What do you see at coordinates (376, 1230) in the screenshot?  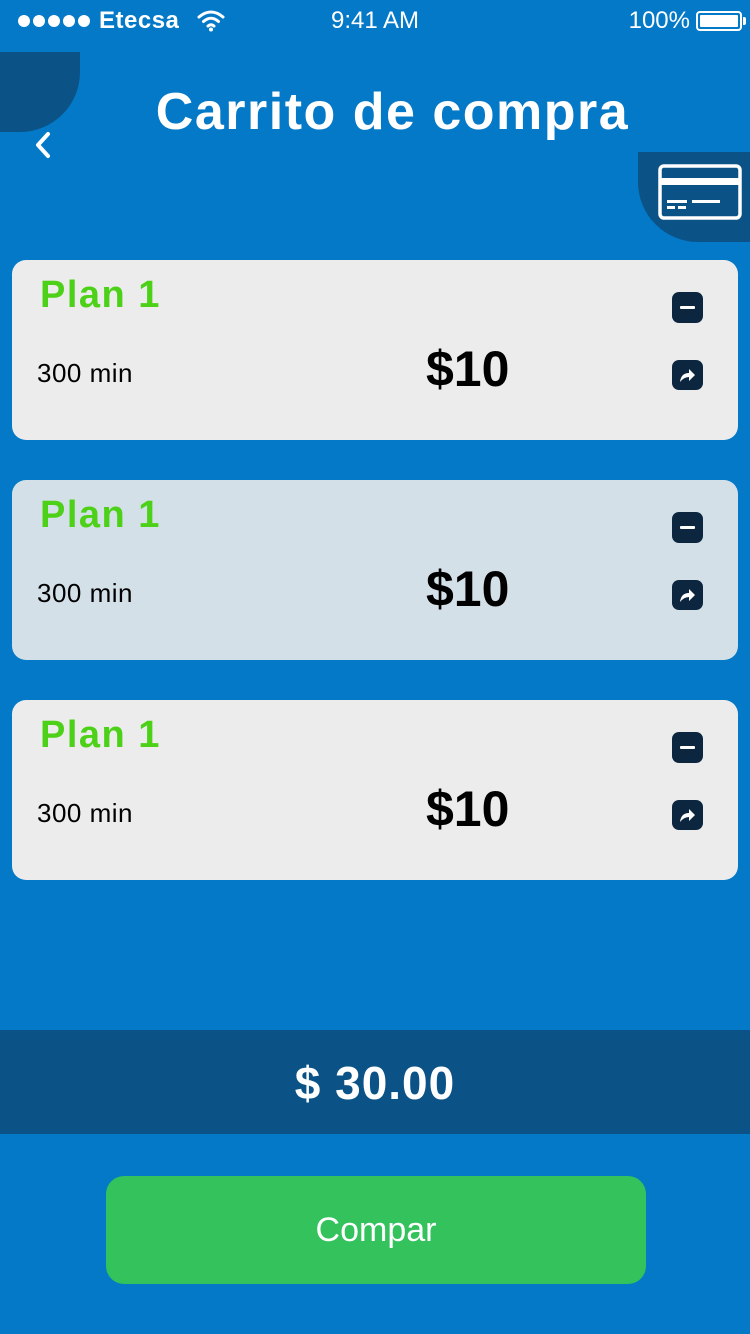 I see `buy-button: Compar` at bounding box center [376, 1230].